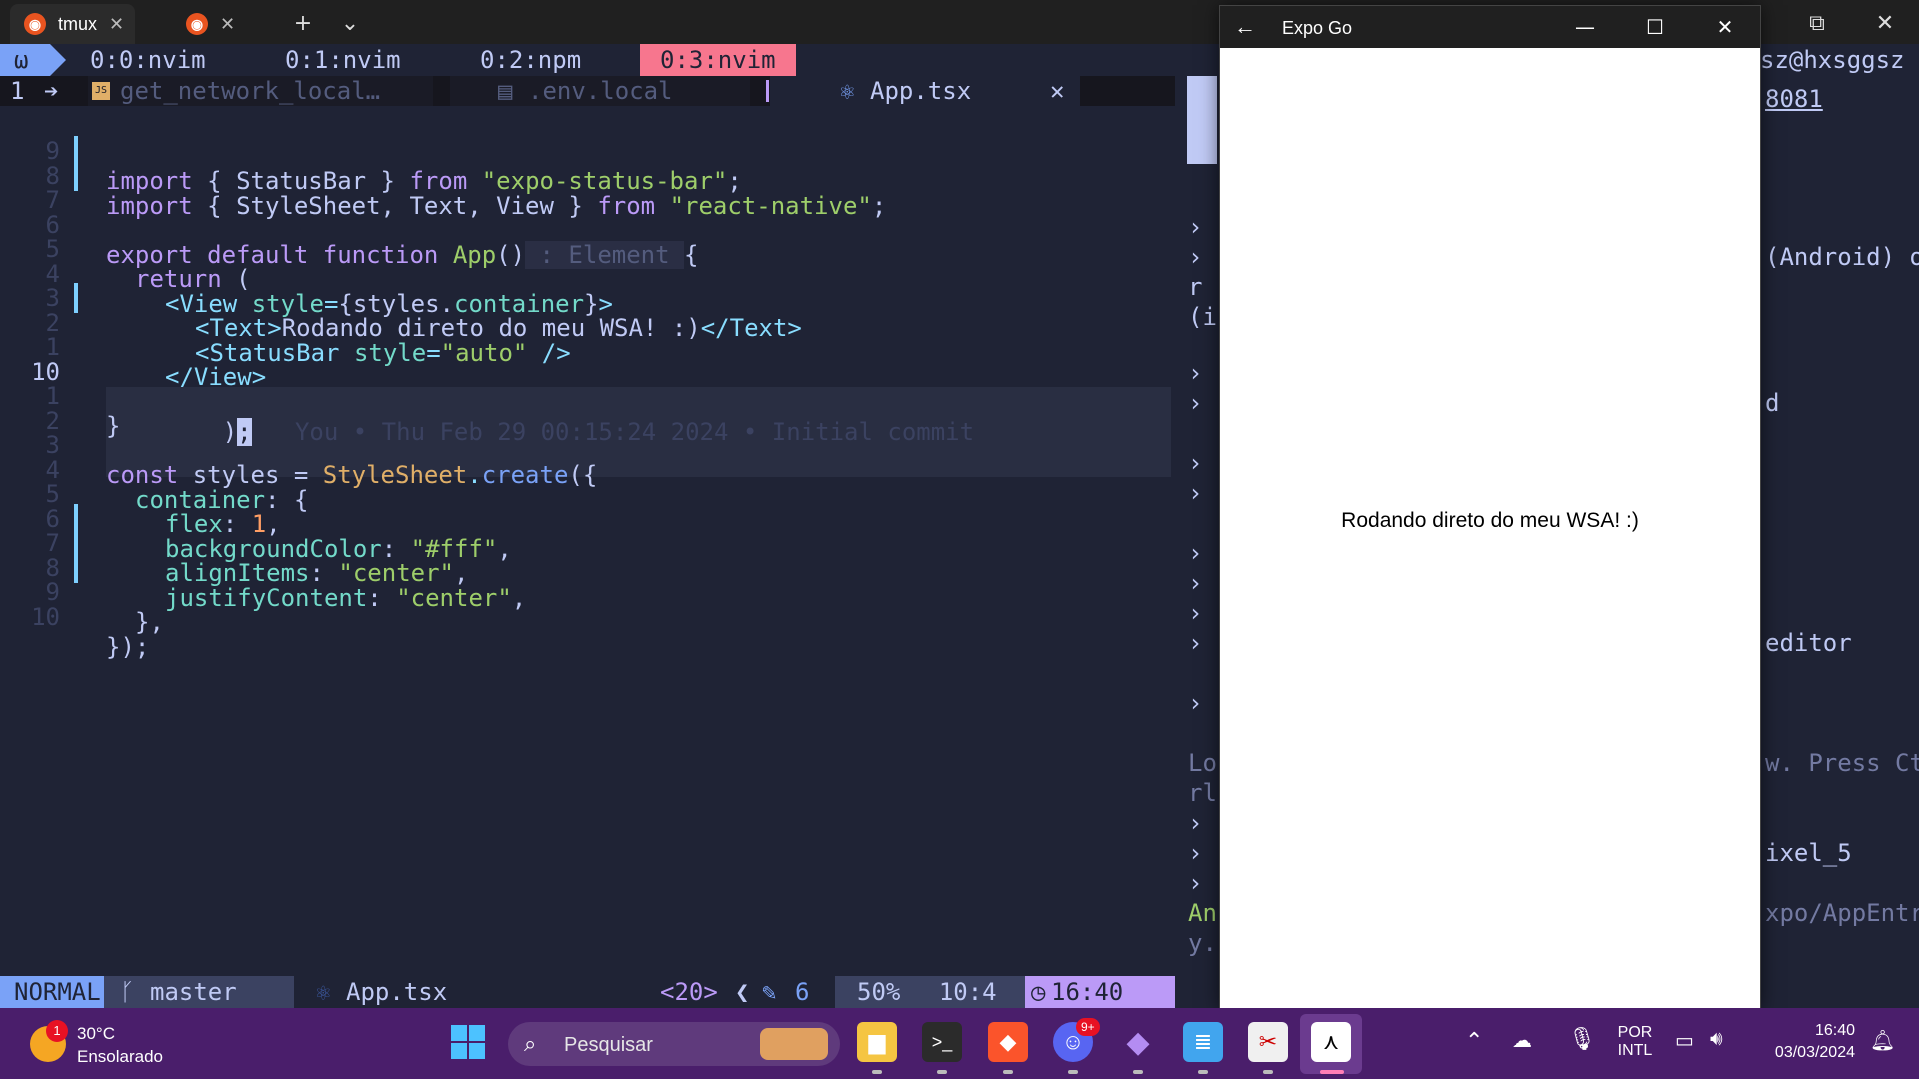 This screenshot has height=1079, width=1919. I want to click on scroll-percent: 50%, so click(879, 992).